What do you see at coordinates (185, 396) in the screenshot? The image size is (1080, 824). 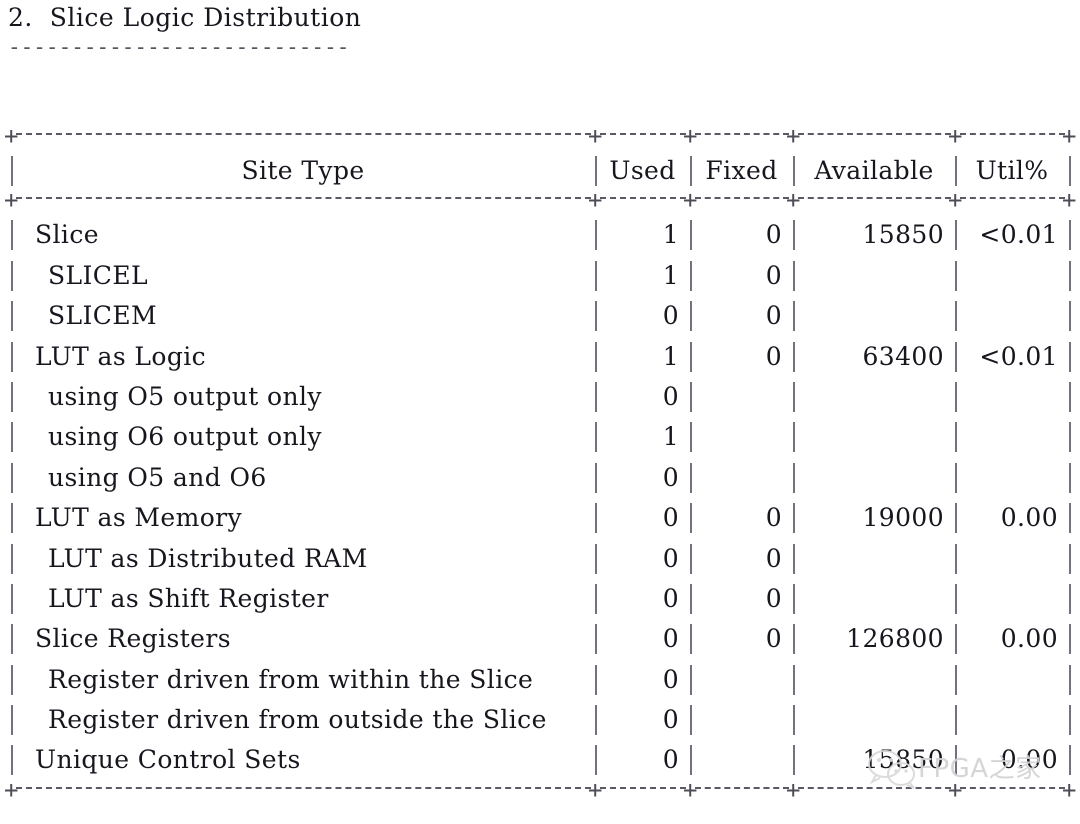 I see `cell-site_type: using O5 output only` at bounding box center [185, 396].